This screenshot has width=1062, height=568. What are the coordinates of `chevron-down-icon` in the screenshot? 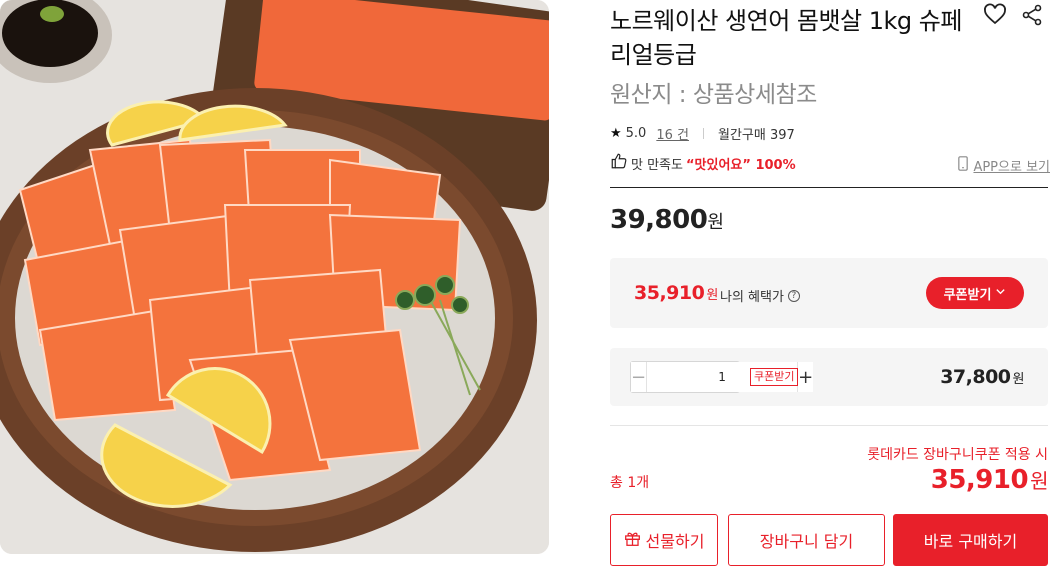 It's located at (1000, 293).